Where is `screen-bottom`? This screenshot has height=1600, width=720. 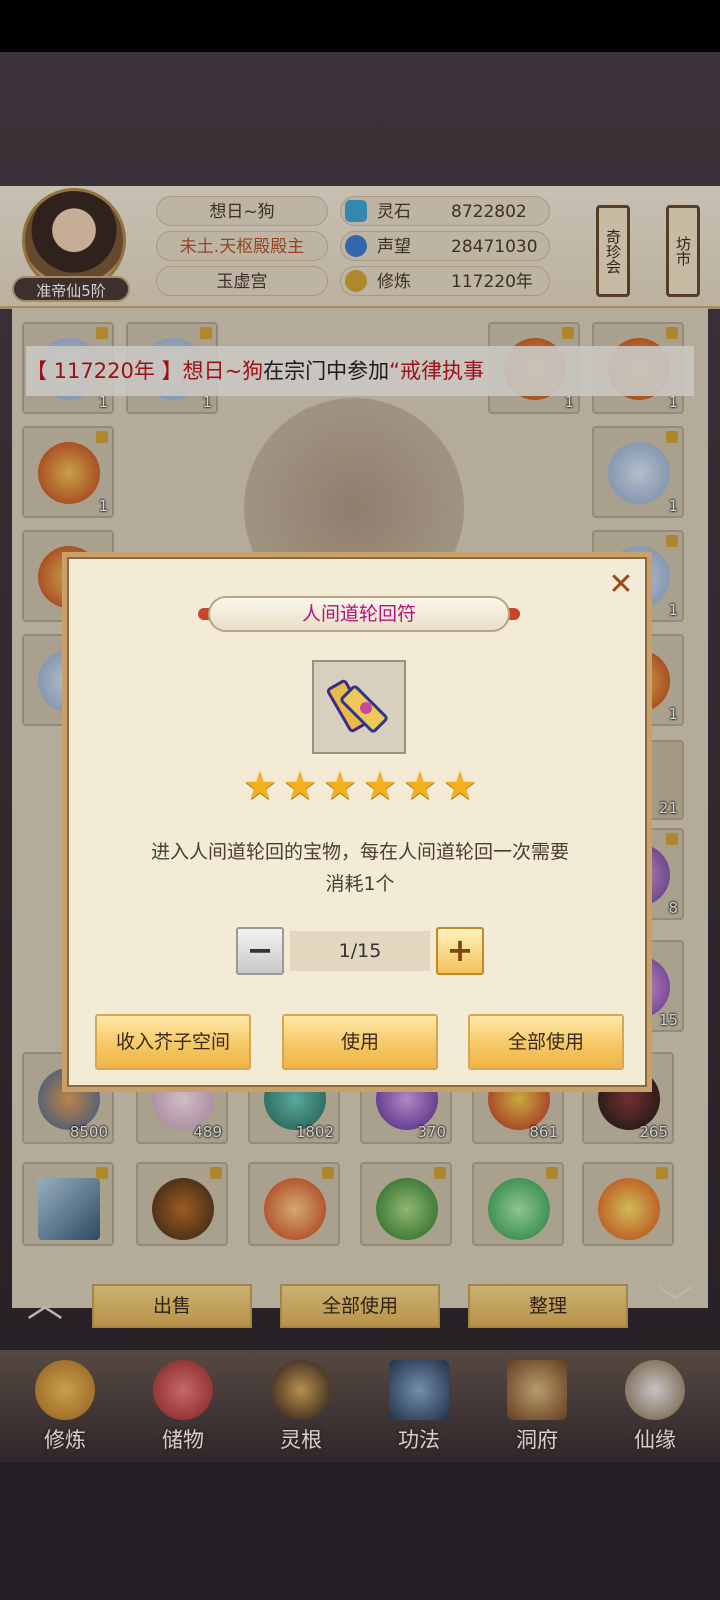 screen-bottom is located at coordinates (360, 1531).